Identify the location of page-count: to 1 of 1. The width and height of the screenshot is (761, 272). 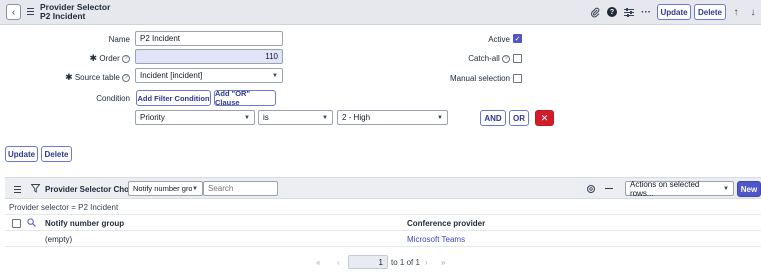
(405, 262).